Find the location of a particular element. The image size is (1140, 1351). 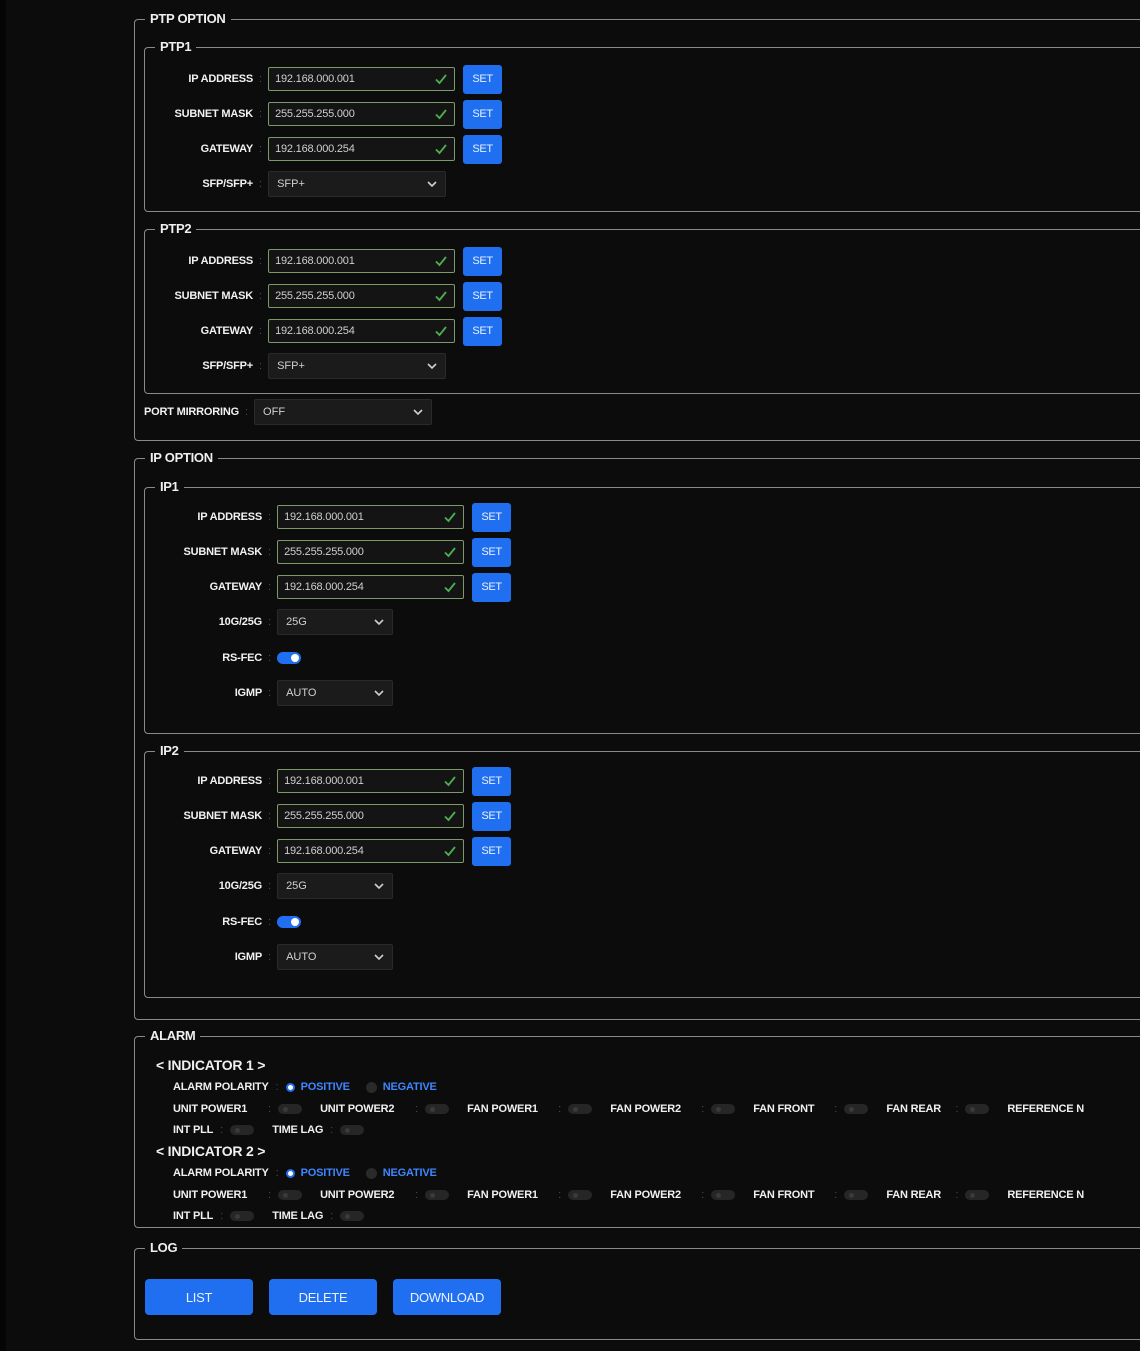

ip-address-label: IP ADDRESS is located at coordinates (220, 261).